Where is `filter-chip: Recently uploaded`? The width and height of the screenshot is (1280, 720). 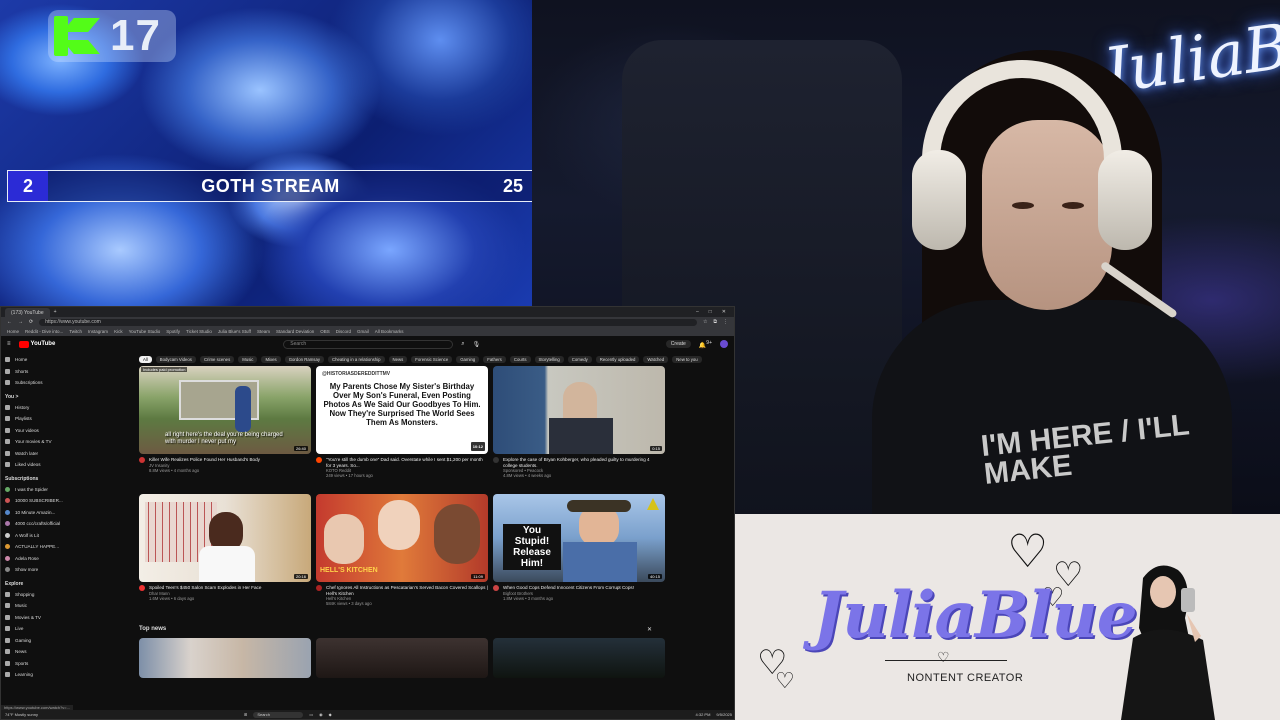 filter-chip: Recently uploaded is located at coordinates (617, 359).